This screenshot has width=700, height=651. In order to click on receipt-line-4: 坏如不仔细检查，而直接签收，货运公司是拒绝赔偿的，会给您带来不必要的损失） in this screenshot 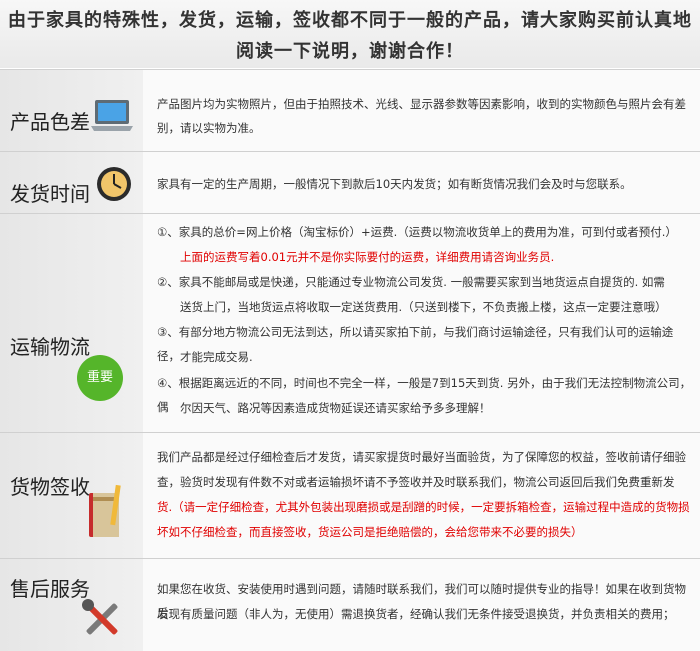, I will do `click(370, 532)`.